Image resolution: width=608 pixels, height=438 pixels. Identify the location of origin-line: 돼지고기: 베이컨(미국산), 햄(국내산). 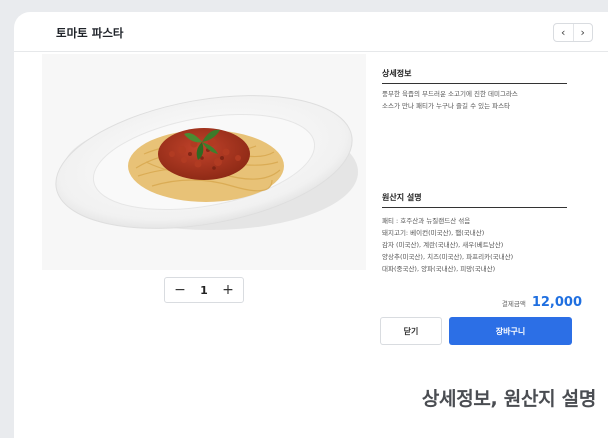
(433, 233).